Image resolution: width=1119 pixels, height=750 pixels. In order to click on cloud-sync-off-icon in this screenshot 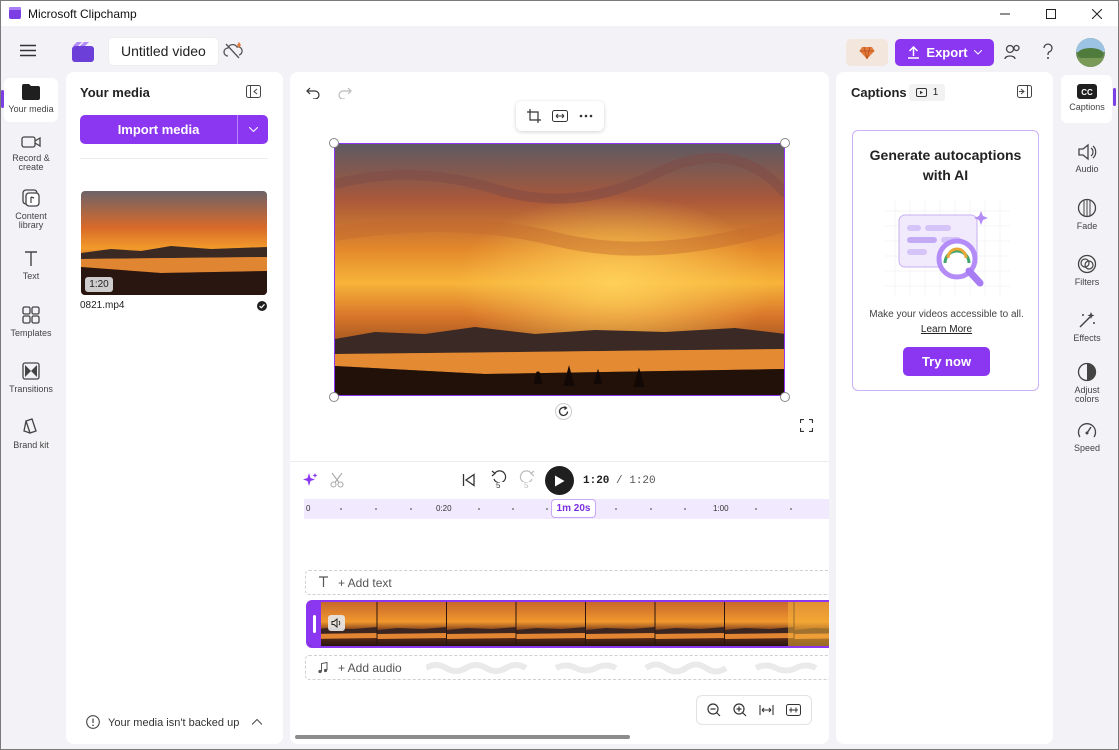, I will do `click(234, 51)`.